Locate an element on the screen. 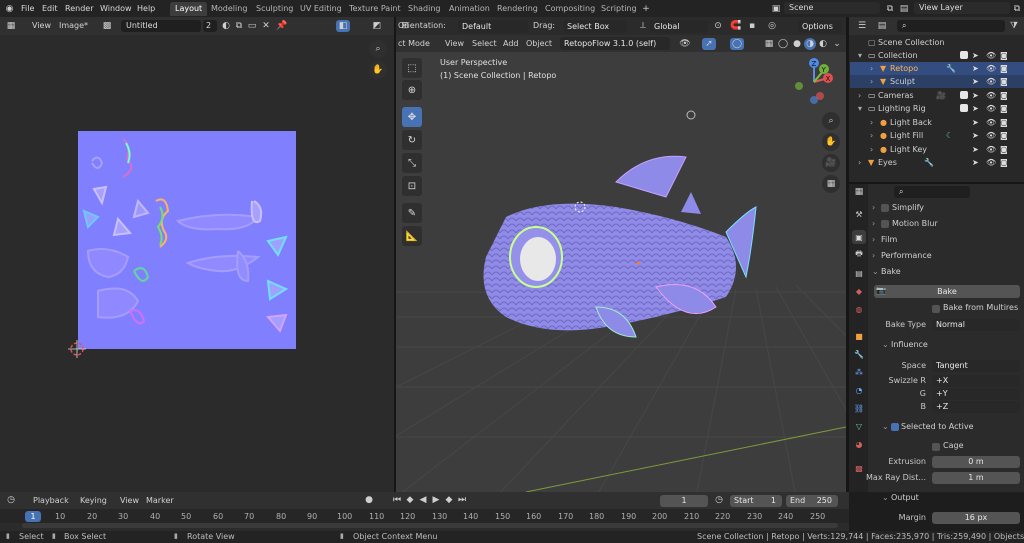 The image size is (1024, 543). image-browse-icon: ▩ is located at coordinates (107, 26).